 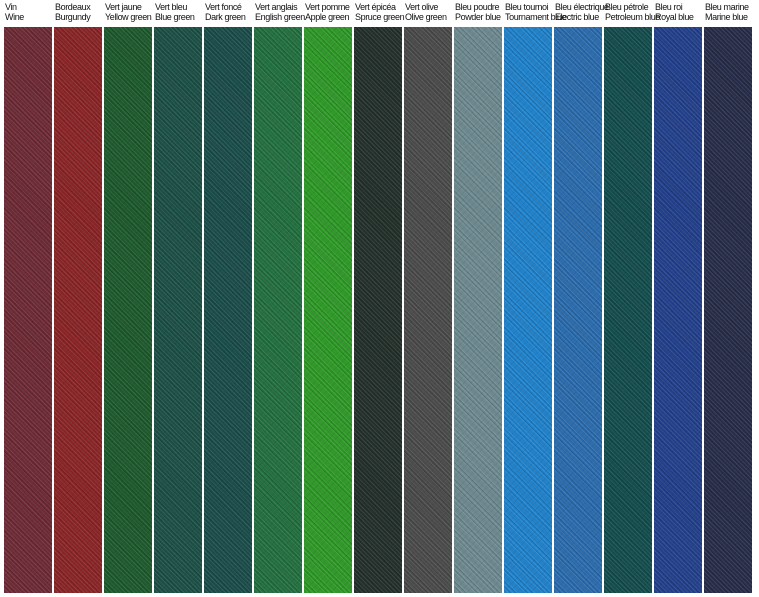 I want to click on swatch-column-yellow-green: Vert jaune Yellow green, so click(x=128, y=298).